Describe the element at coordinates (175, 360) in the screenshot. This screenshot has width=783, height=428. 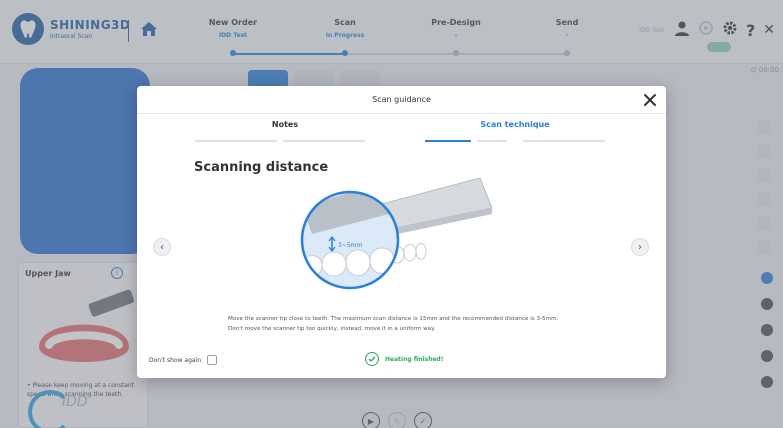
I see `dont-show-again-label: Don't show again` at that location.